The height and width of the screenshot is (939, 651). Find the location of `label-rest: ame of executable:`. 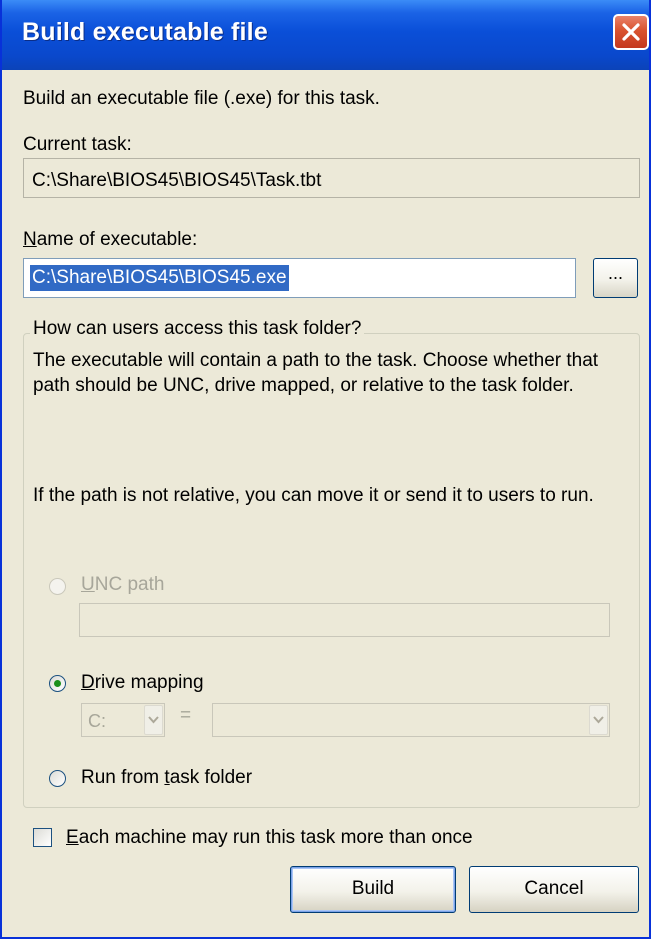

label-rest: ame of executable: is located at coordinates (117, 239).